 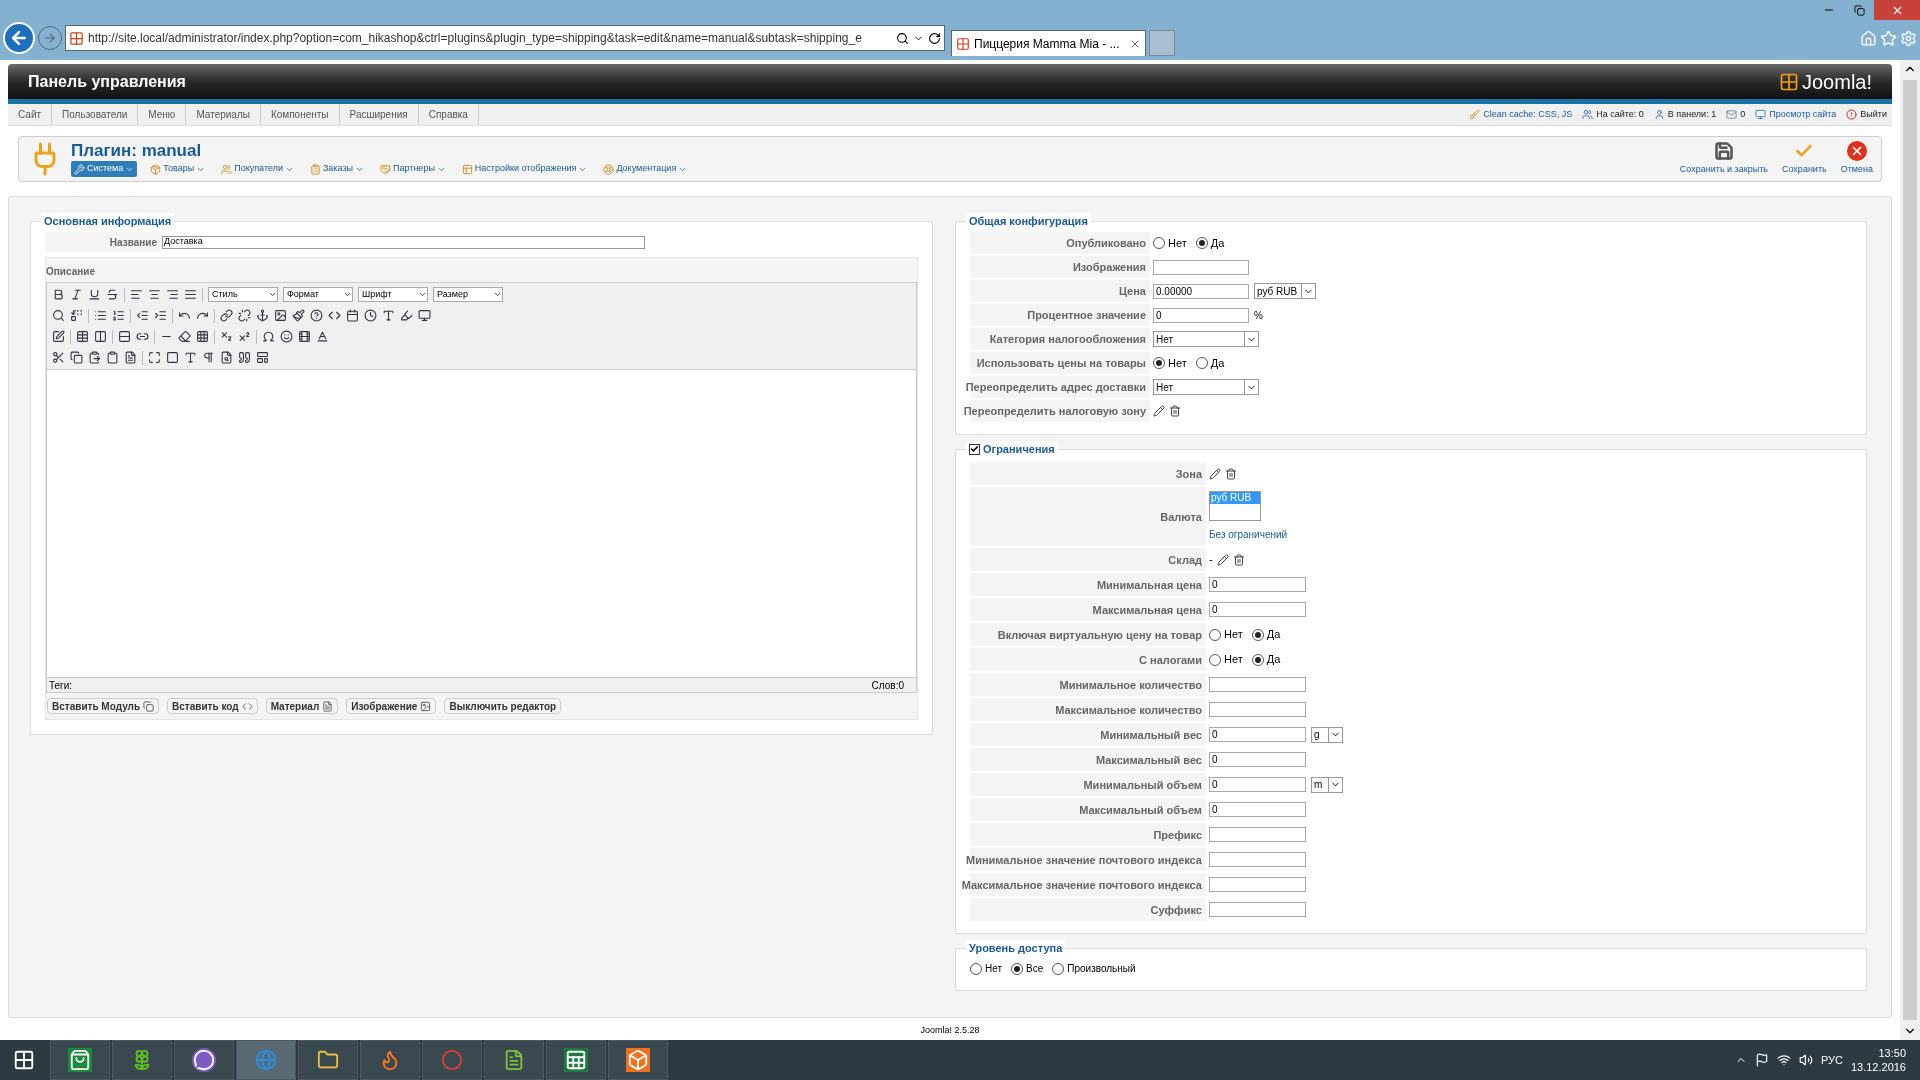 What do you see at coordinates (94, 357) in the screenshot?
I see `paste-icon` at bounding box center [94, 357].